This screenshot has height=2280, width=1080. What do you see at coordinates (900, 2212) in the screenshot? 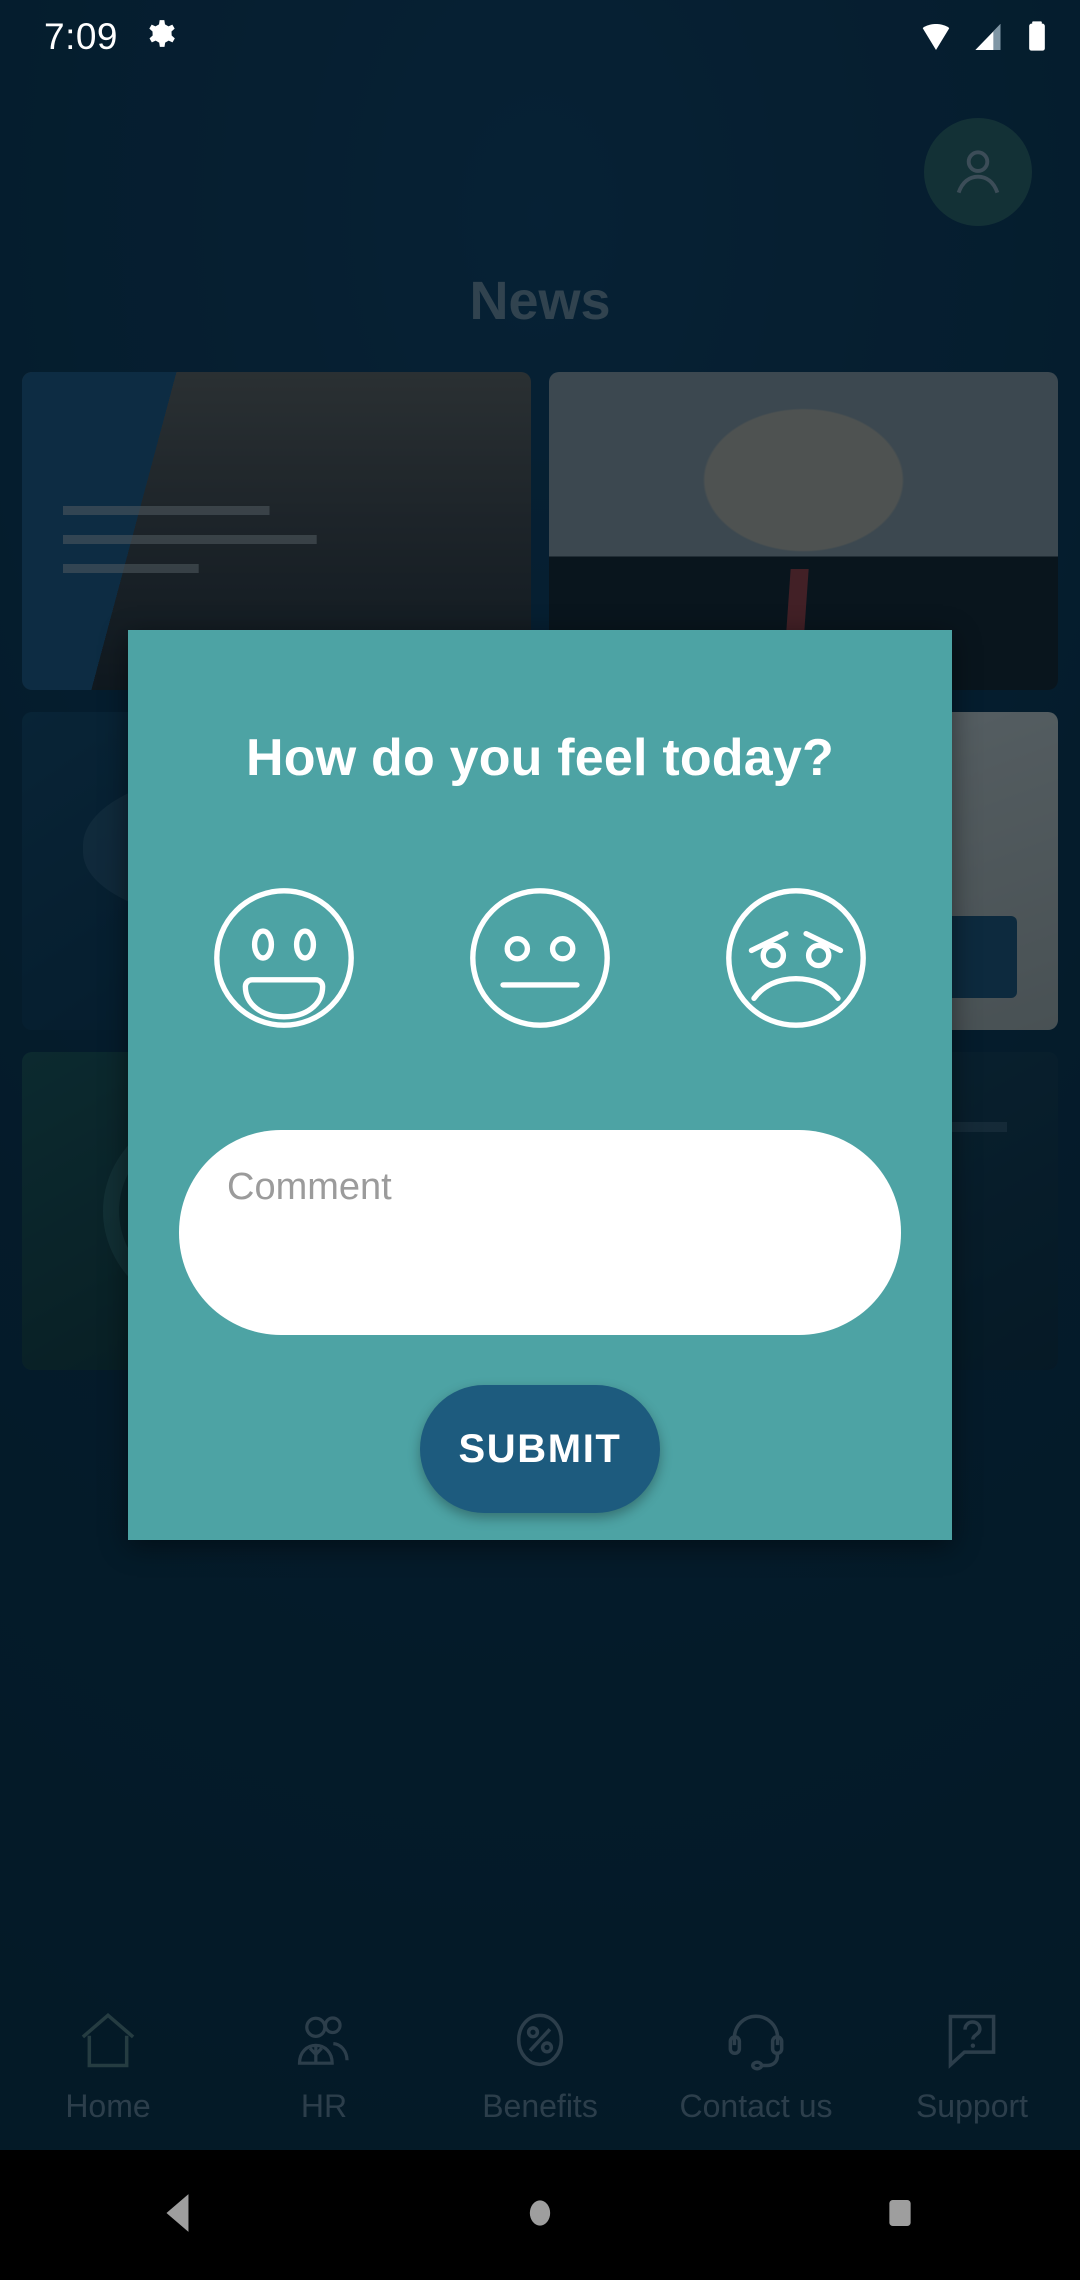
I see `recents-square-icon` at bounding box center [900, 2212].